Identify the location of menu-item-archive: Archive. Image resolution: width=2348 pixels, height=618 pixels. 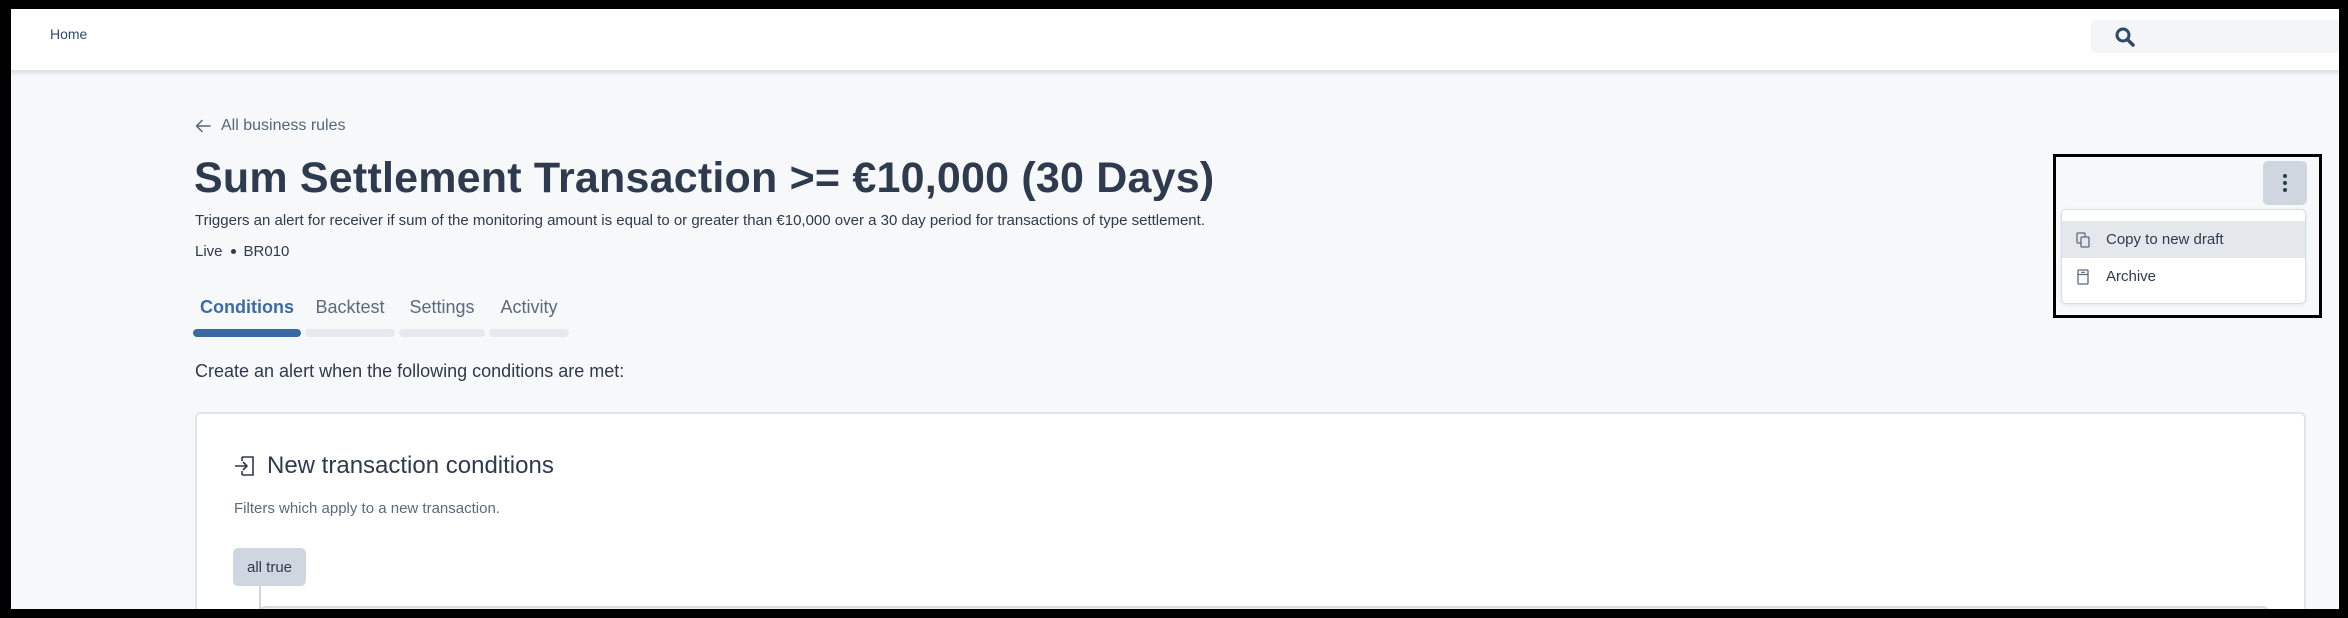
(2183, 276).